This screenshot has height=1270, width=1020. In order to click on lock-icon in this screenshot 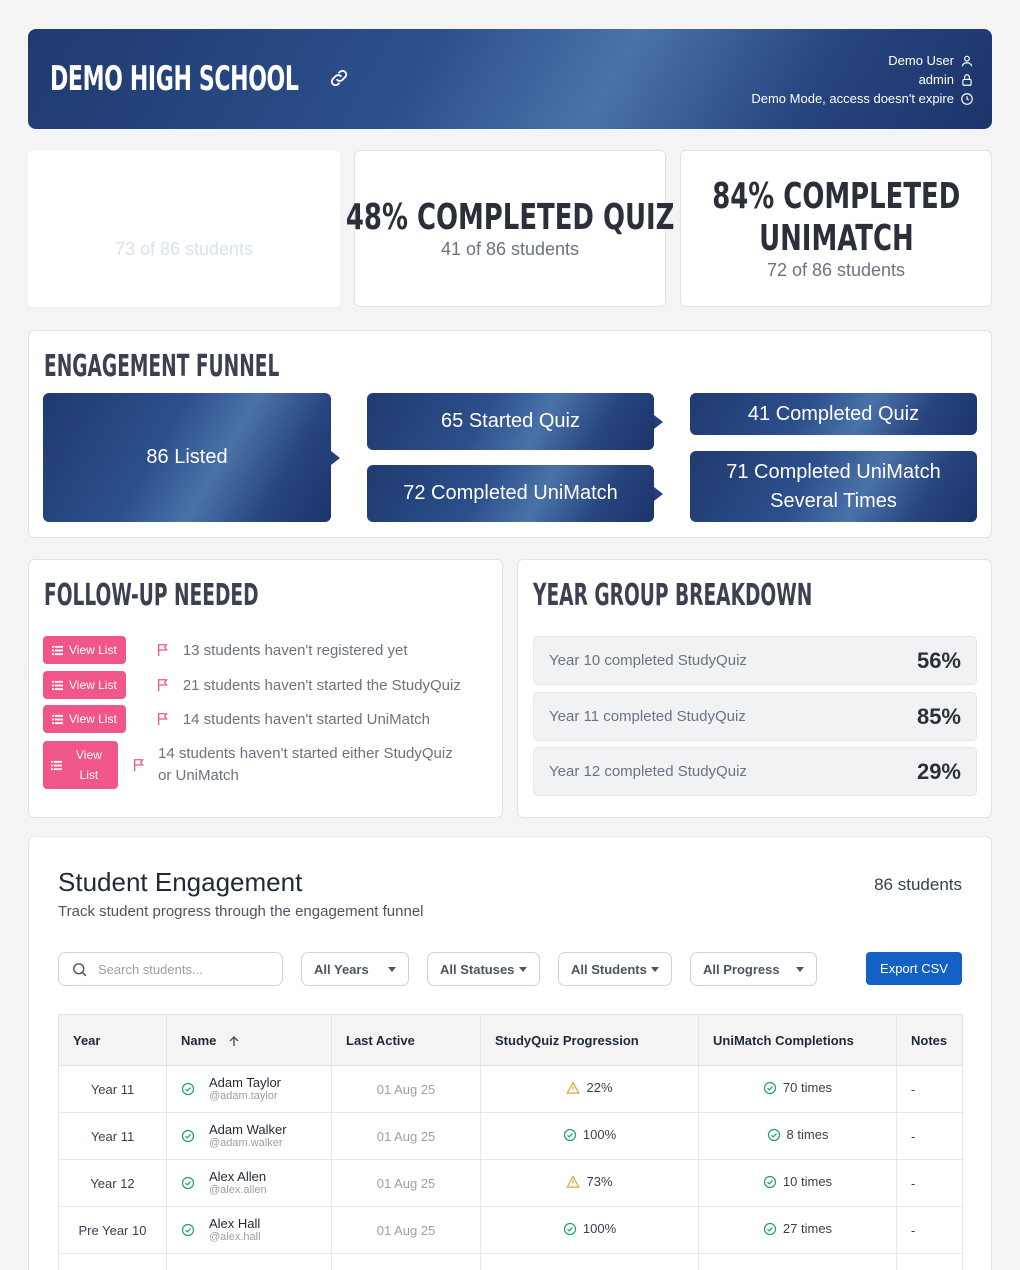, I will do `click(967, 79)`.